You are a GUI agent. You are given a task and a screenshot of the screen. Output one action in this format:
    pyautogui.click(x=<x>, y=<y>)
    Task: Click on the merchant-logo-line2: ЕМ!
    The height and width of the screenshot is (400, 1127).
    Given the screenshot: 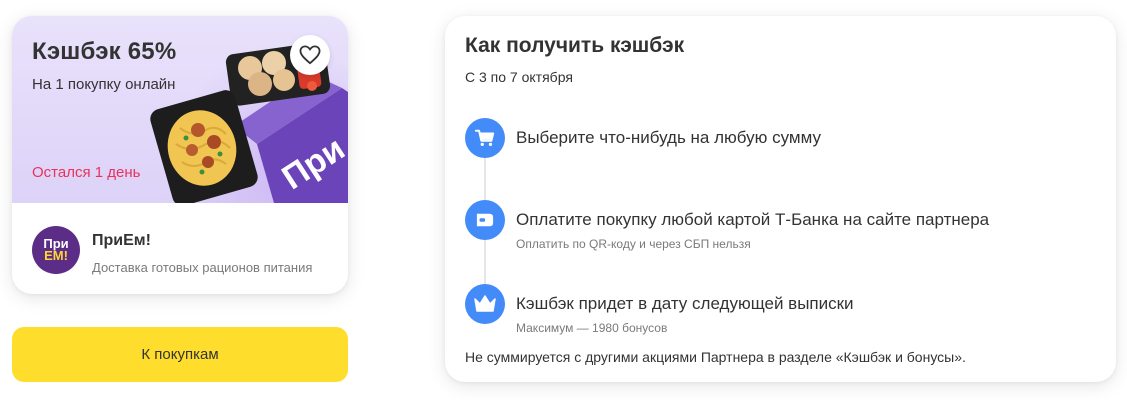 What is the action you would take?
    pyautogui.click(x=56, y=255)
    